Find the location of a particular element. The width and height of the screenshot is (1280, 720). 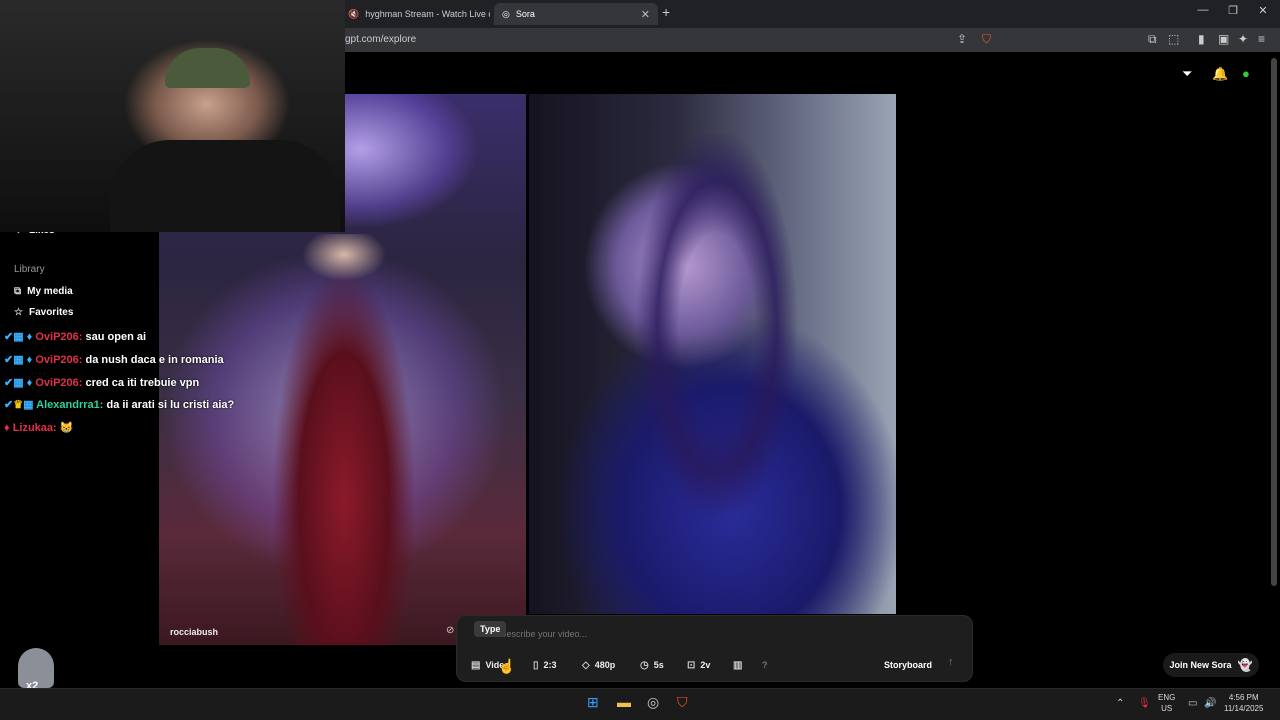

wallet-icon: ▣ is located at coordinates (1223, 39).